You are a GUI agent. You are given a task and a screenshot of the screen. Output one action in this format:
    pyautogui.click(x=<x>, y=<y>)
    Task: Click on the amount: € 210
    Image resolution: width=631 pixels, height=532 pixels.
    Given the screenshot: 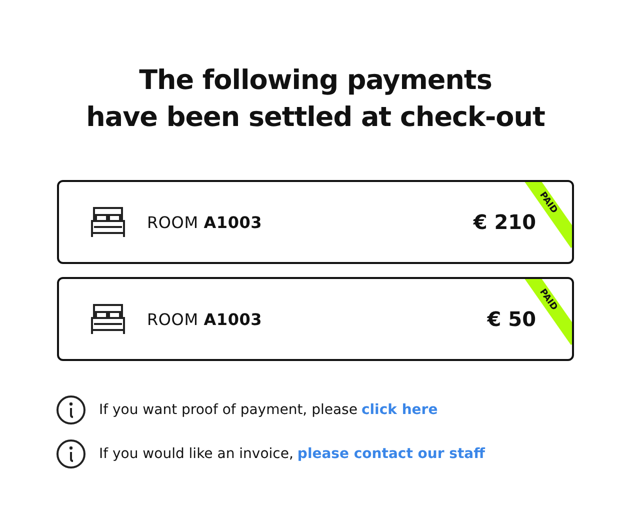 What is the action you would take?
    pyautogui.click(x=504, y=222)
    